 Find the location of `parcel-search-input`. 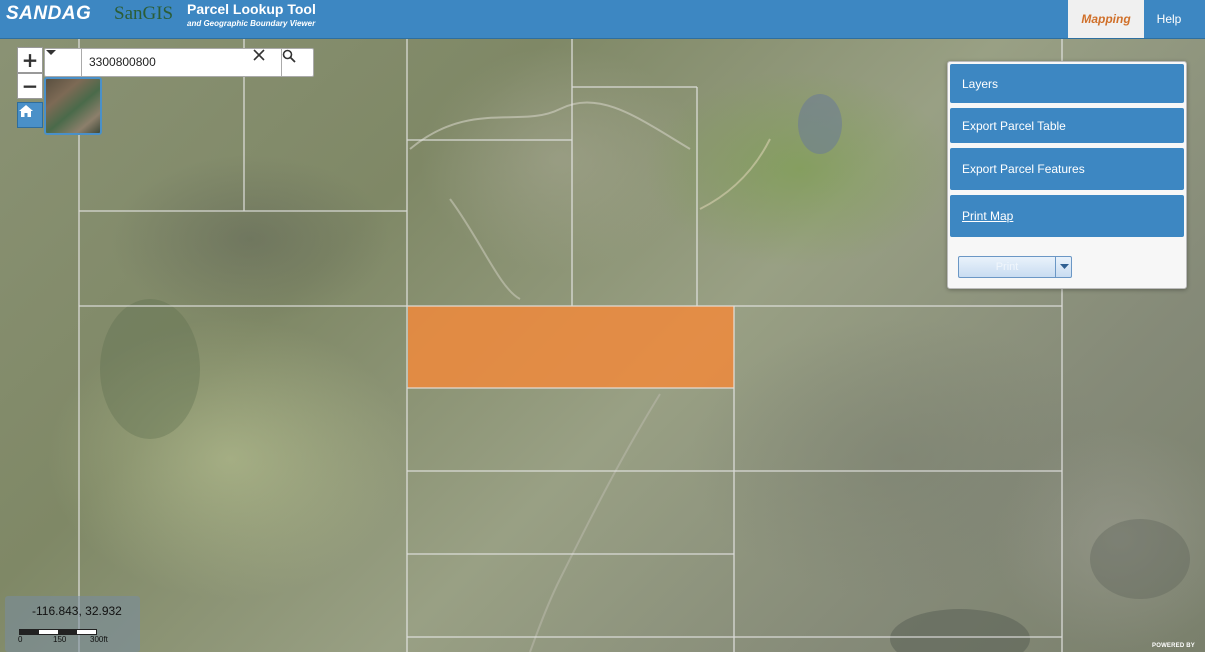

parcel-search-input is located at coordinates (169, 62).